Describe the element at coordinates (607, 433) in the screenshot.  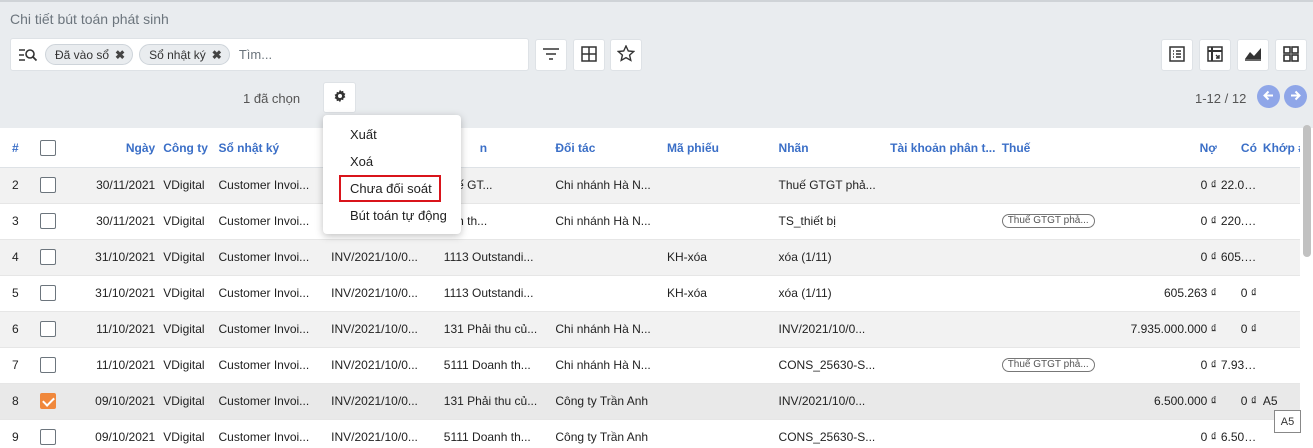
I see `cell-partner: Công ty Trần Anh` at that location.